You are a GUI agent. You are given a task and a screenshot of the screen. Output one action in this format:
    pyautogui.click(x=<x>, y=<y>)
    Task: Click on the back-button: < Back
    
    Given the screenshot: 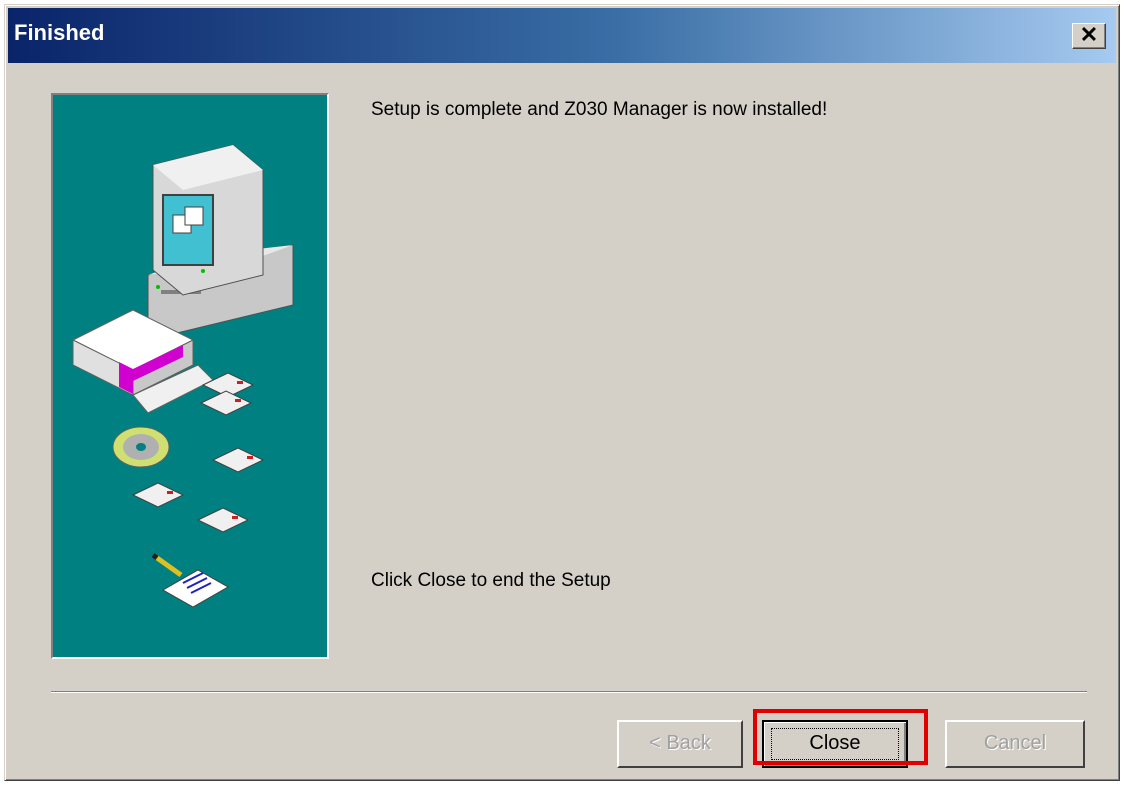 What is the action you would take?
    pyautogui.click(x=680, y=744)
    